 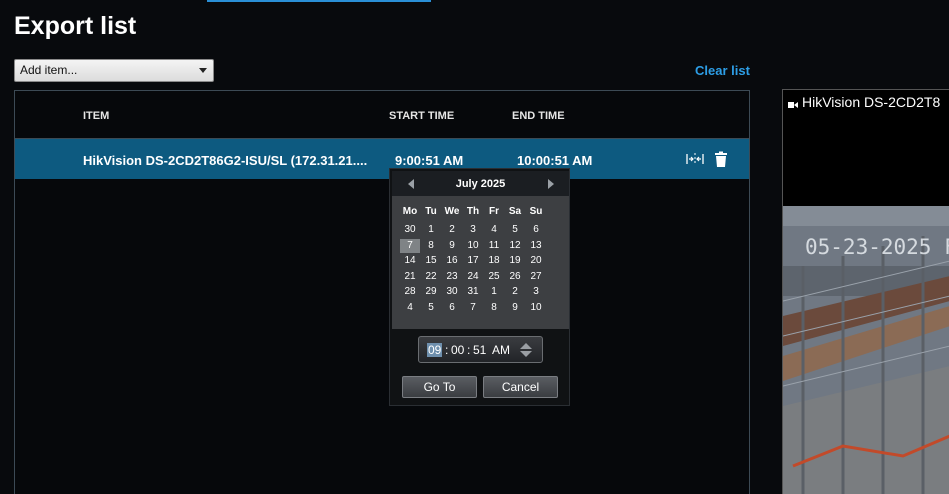 I want to click on weekday-label: Tu, so click(x=431, y=211).